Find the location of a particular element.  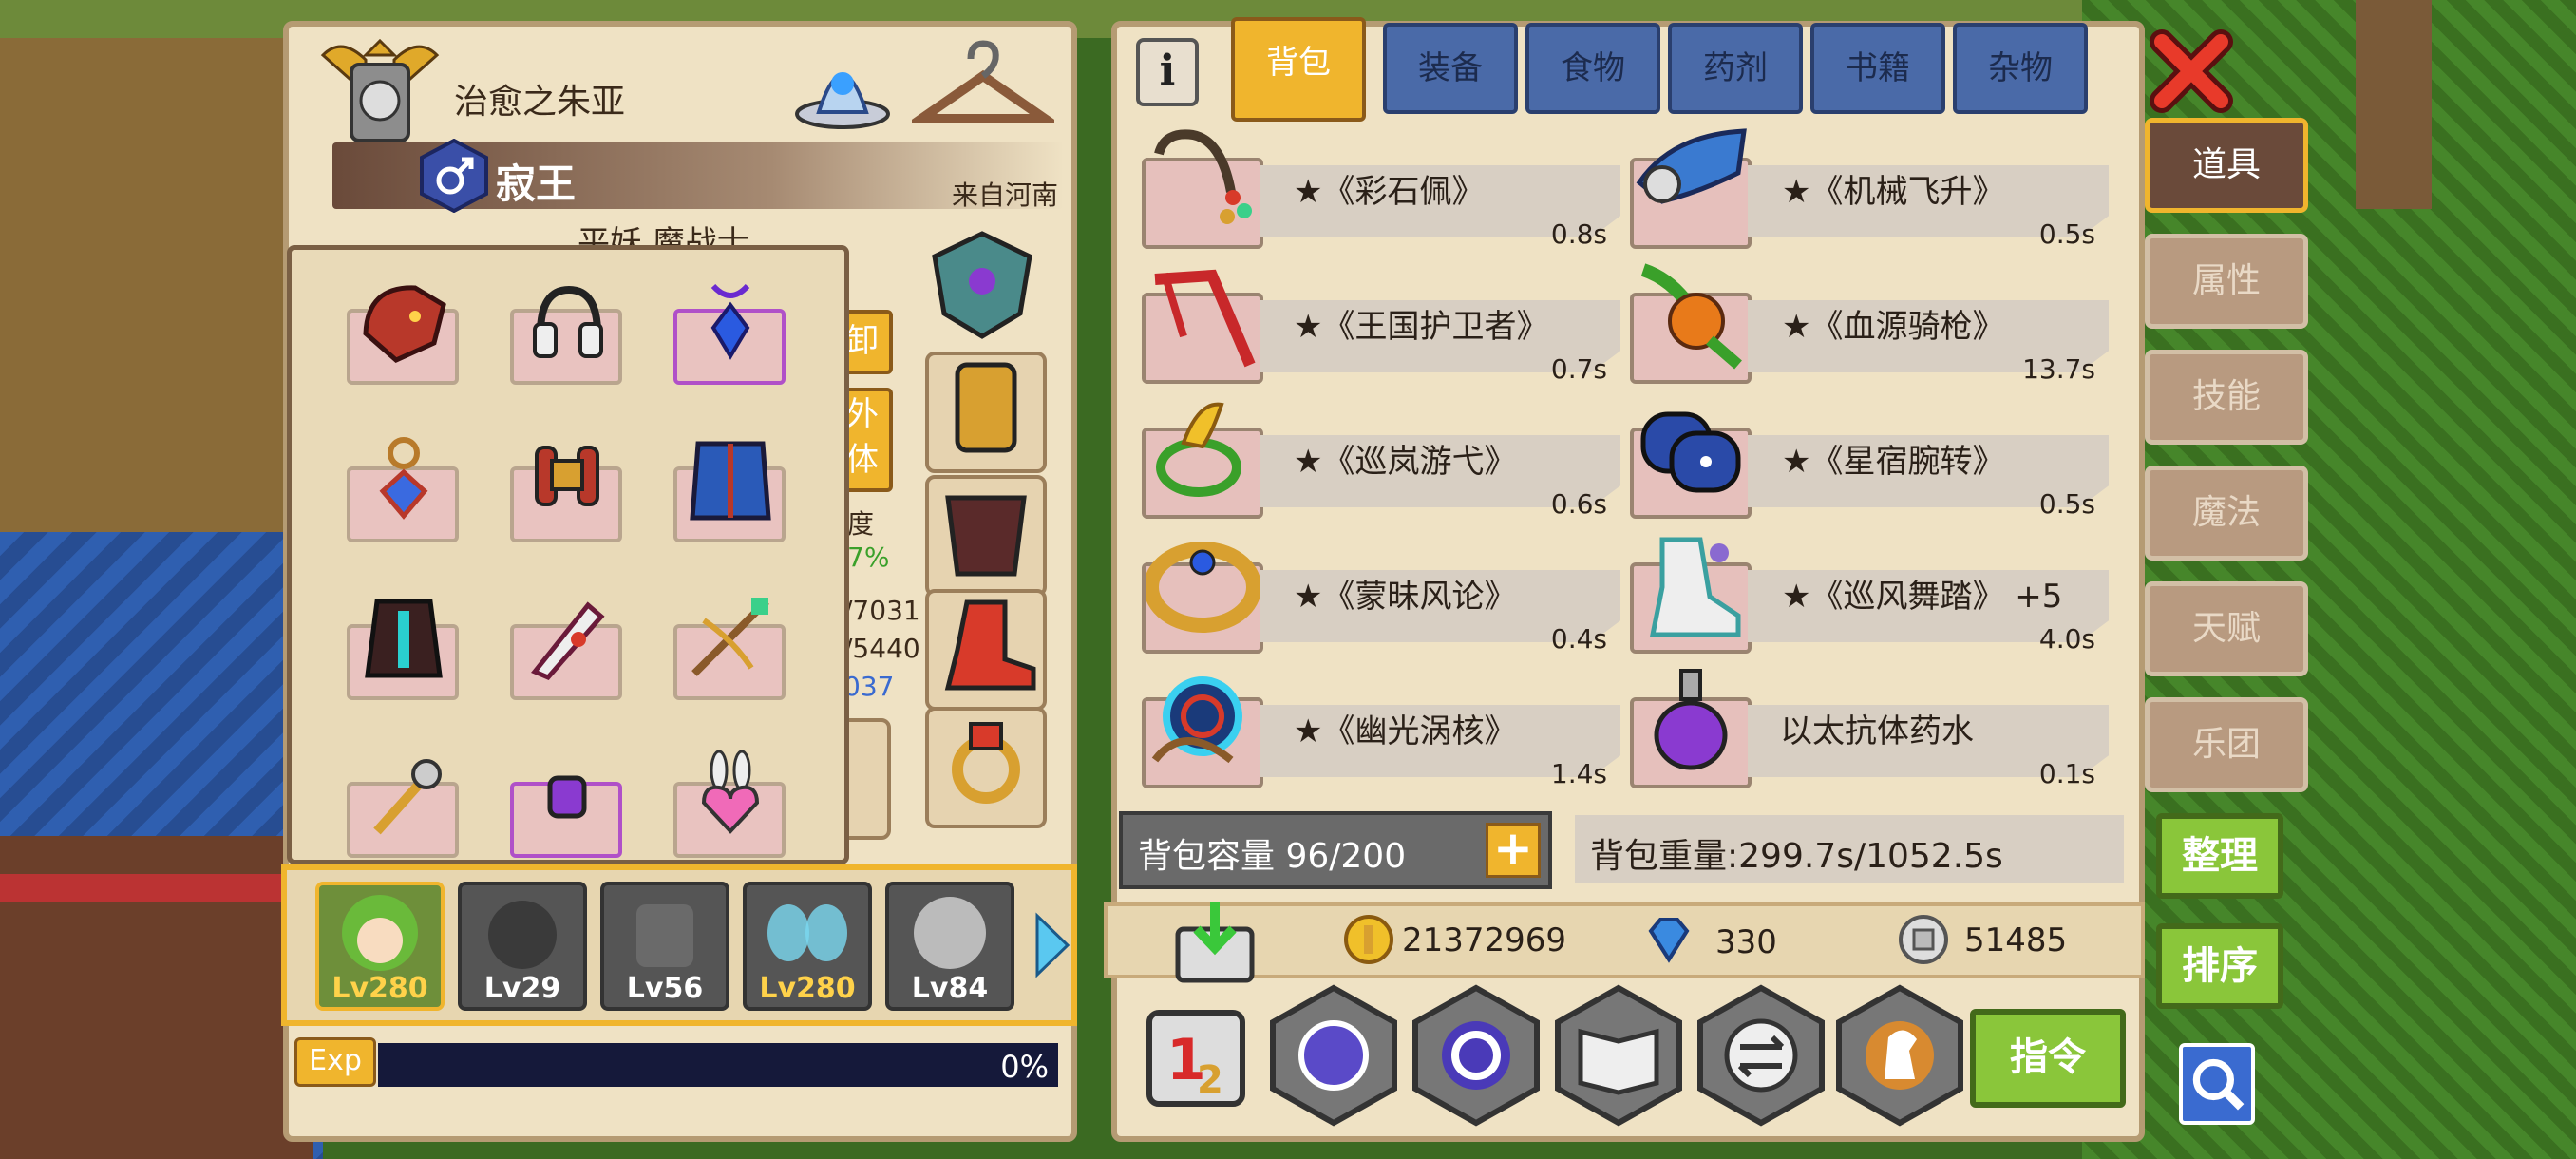

backpack-capacity: 背包容量 96/200 + is located at coordinates (1335, 850).